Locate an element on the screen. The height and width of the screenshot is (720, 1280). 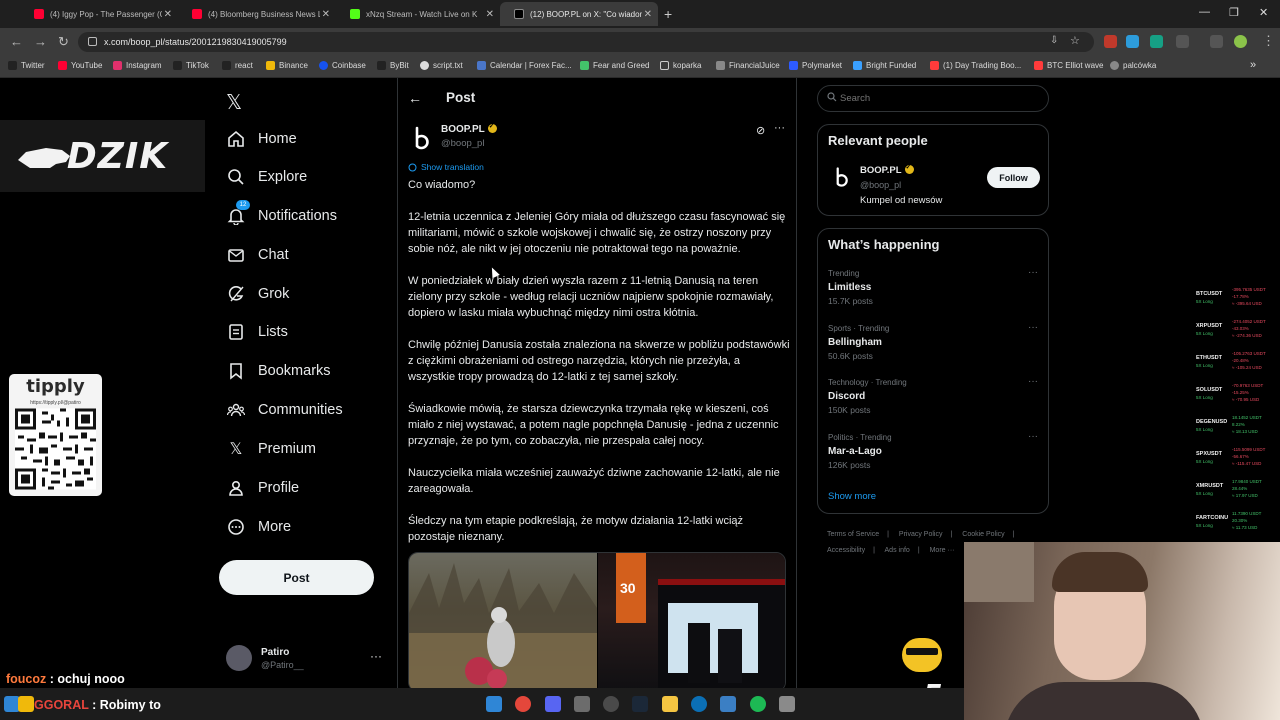
nav-chat: Chat is located at coordinates (257, 255).